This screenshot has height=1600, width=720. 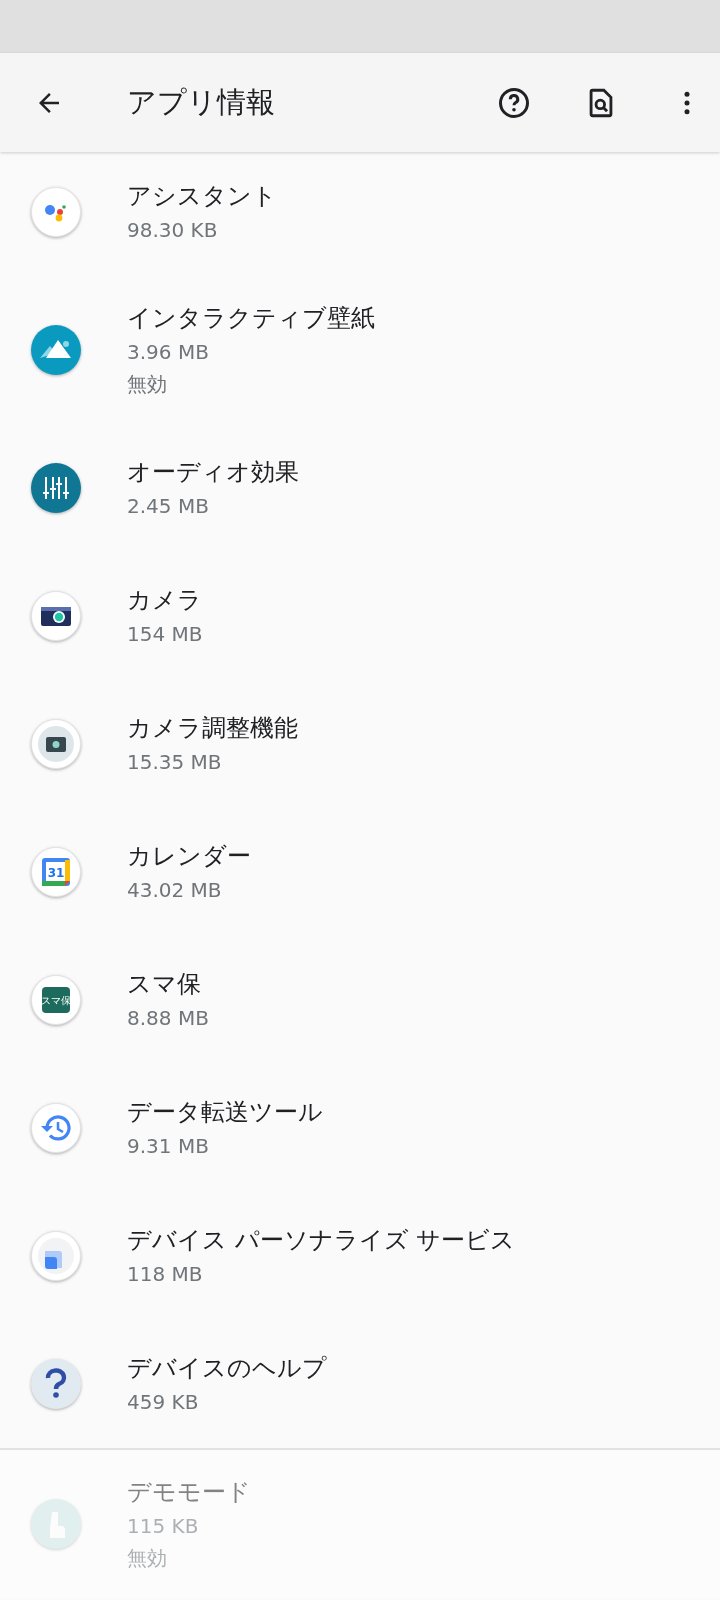 I want to click on app-name: データ転送ツール, so click(x=225, y=1112).